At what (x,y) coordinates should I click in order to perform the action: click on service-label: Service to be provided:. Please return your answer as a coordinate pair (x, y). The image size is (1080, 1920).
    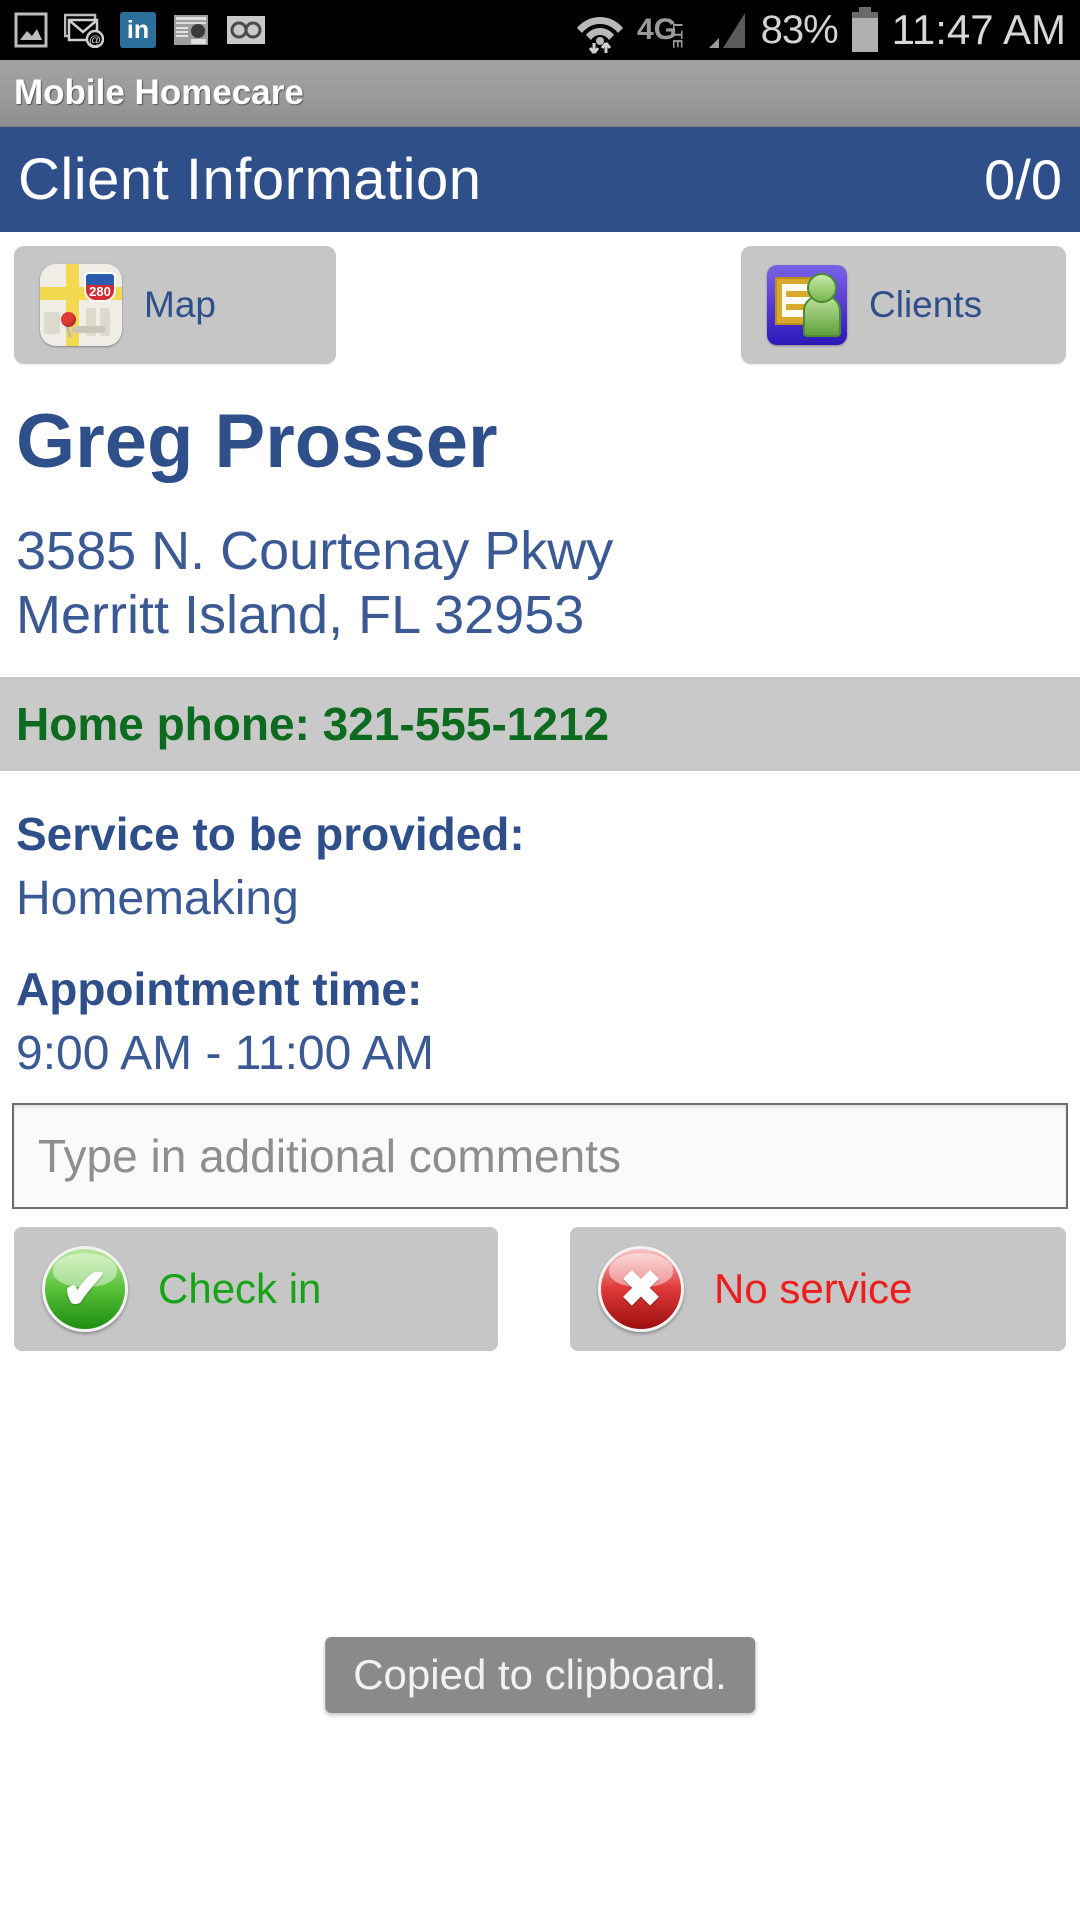
    Looking at the image, I should click on (270, 834).